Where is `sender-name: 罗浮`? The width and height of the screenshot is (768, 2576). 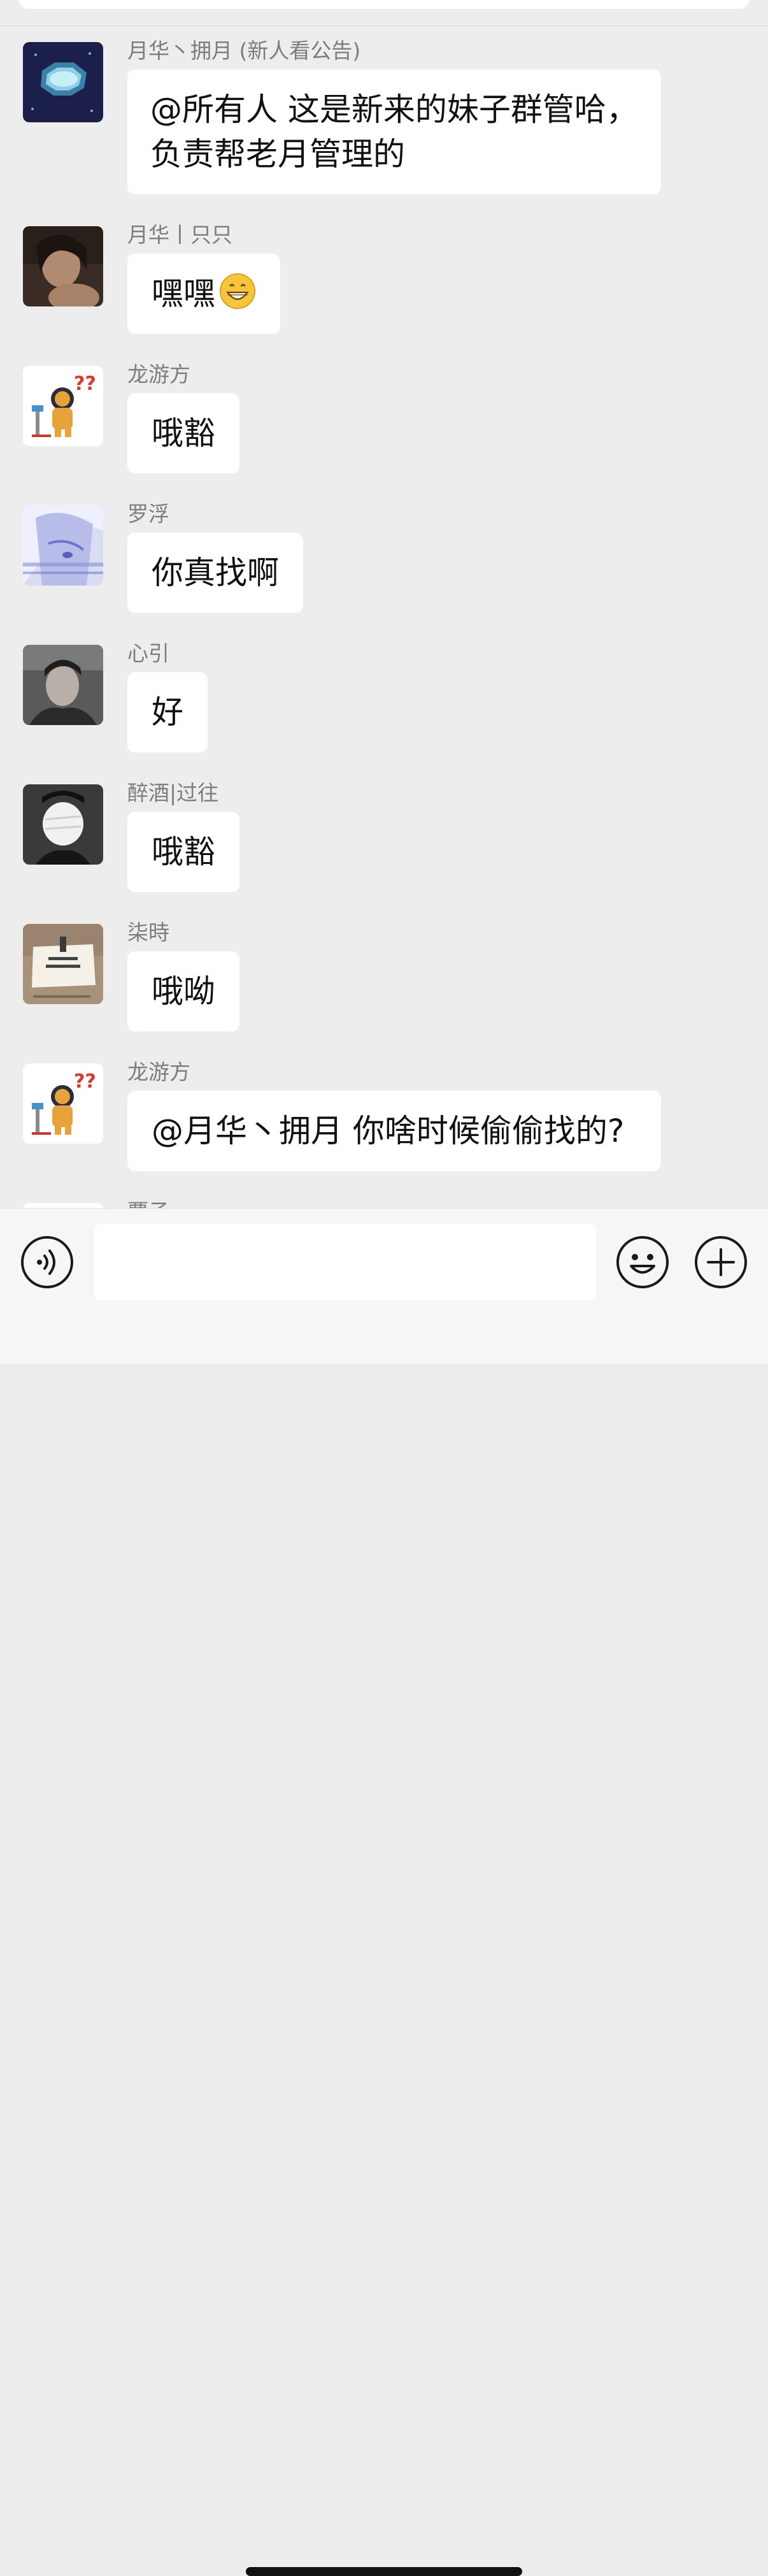 sender-name: 罗浮 is located at coordinates (148, 513).